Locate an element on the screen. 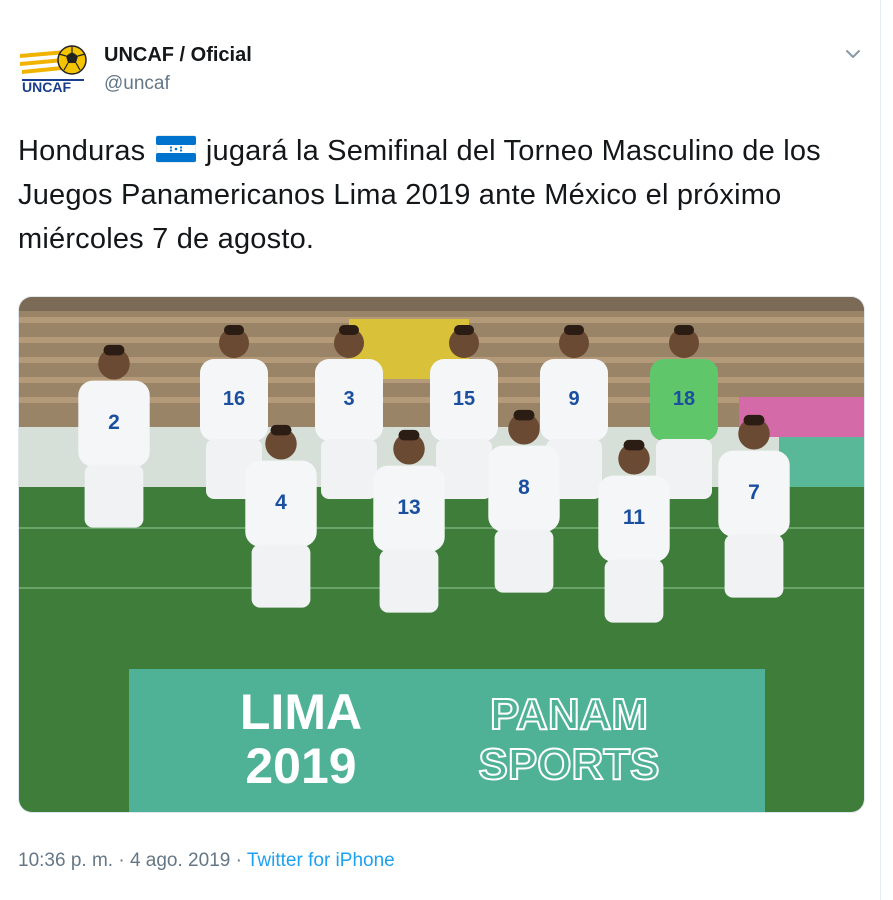 The image size is (893, 900). shirt-number: 15 is located at coordinates (464, 399).